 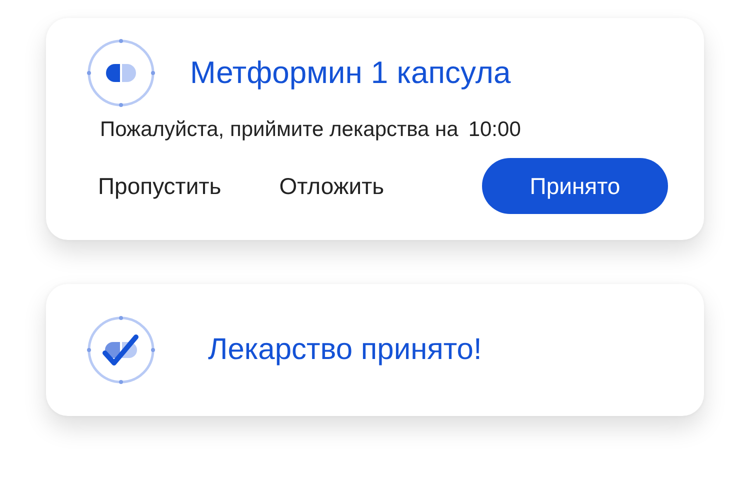 I want to click on medication-title: Метформин 1 капсула, so click(x=350, y=73).